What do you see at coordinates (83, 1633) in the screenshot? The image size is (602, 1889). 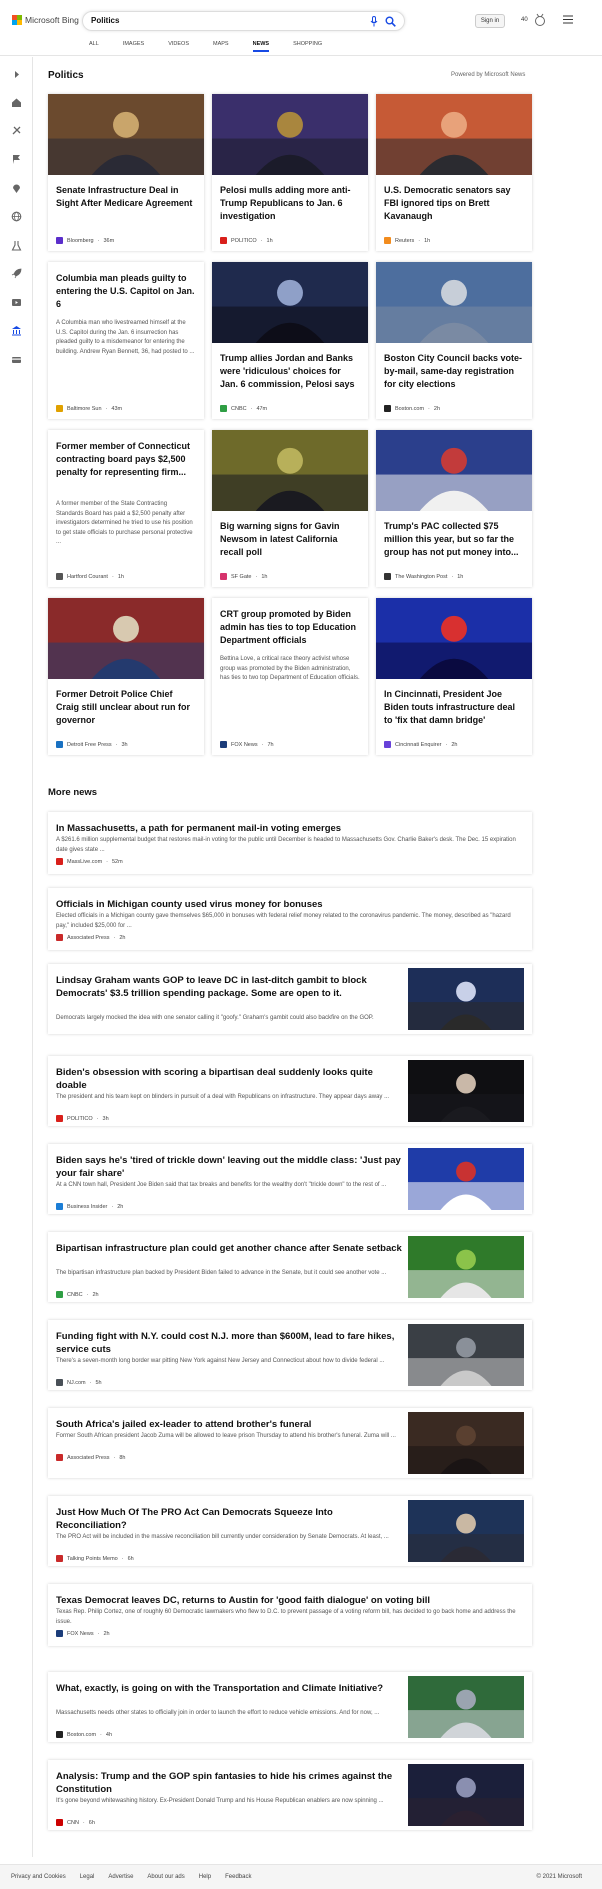 I see `news-source: FOX News · 2h` at bounding box center [83, 1633].